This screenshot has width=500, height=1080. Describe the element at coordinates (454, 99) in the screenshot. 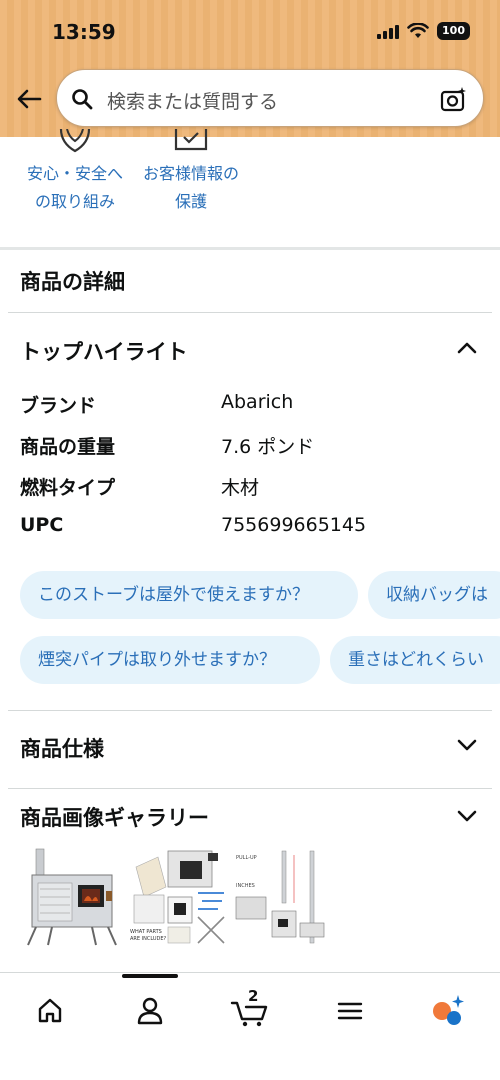

I see `camera-search-icon` at that location.